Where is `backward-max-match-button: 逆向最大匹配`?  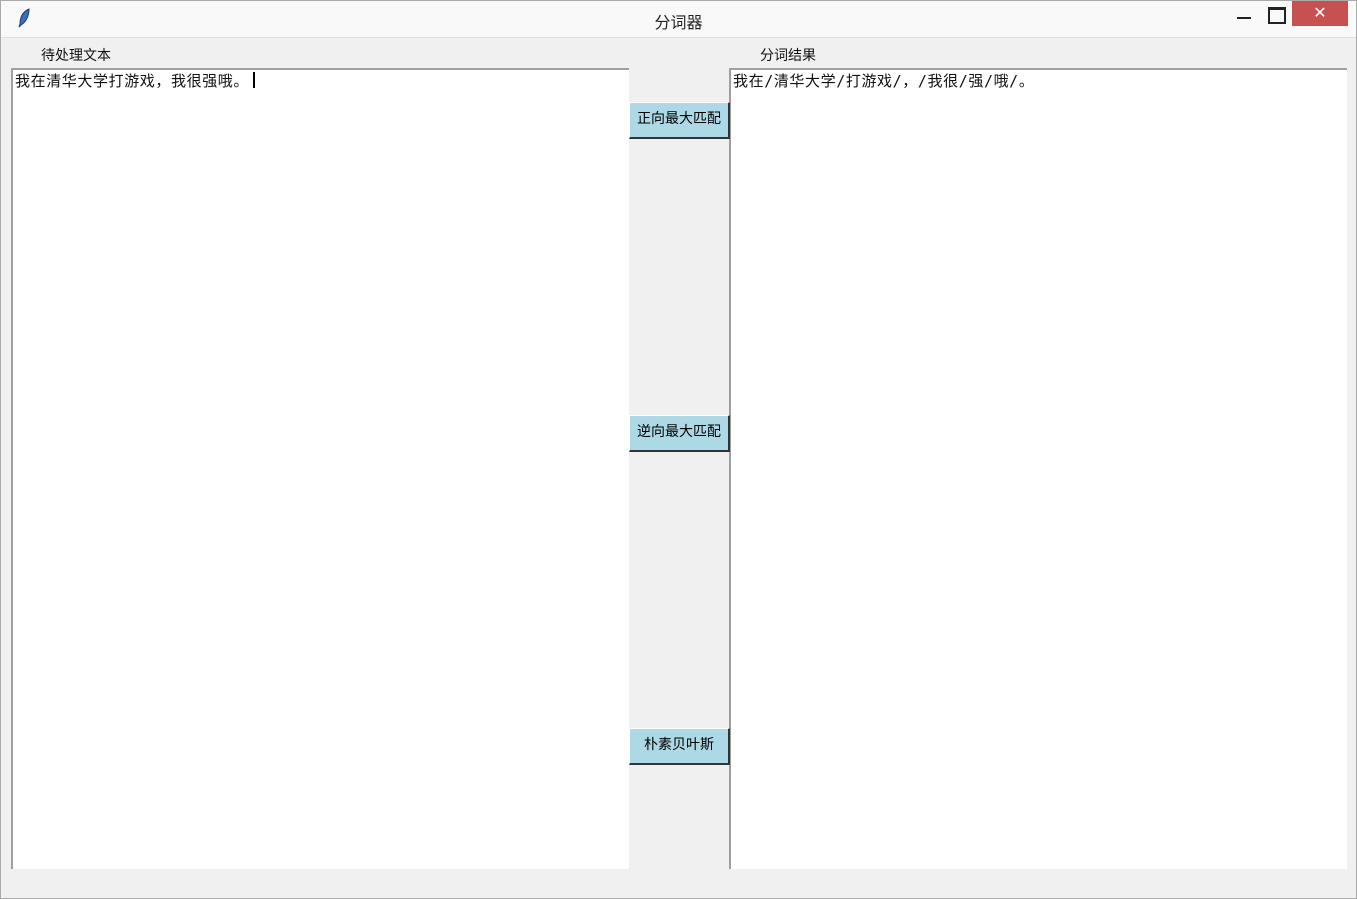 backward-max-match-button: 逆向最大匹配 is located at coordinates (679, 433).